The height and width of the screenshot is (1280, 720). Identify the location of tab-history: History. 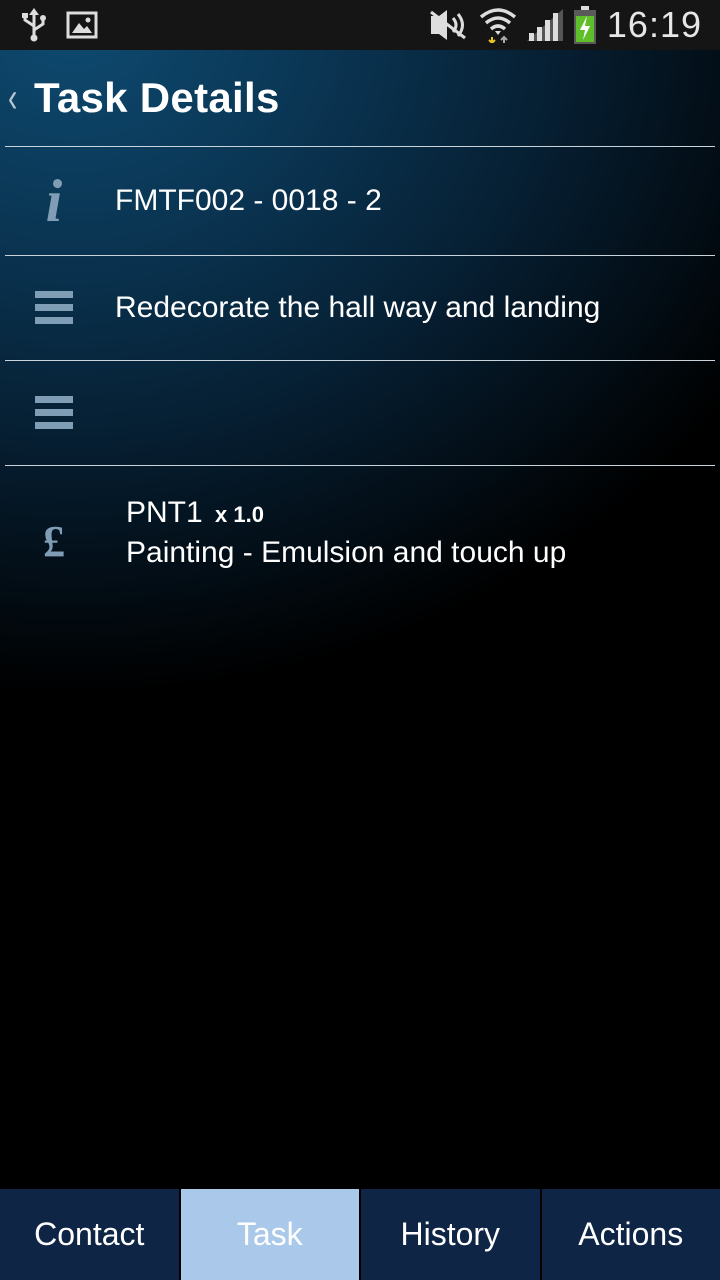
(451, 1234).